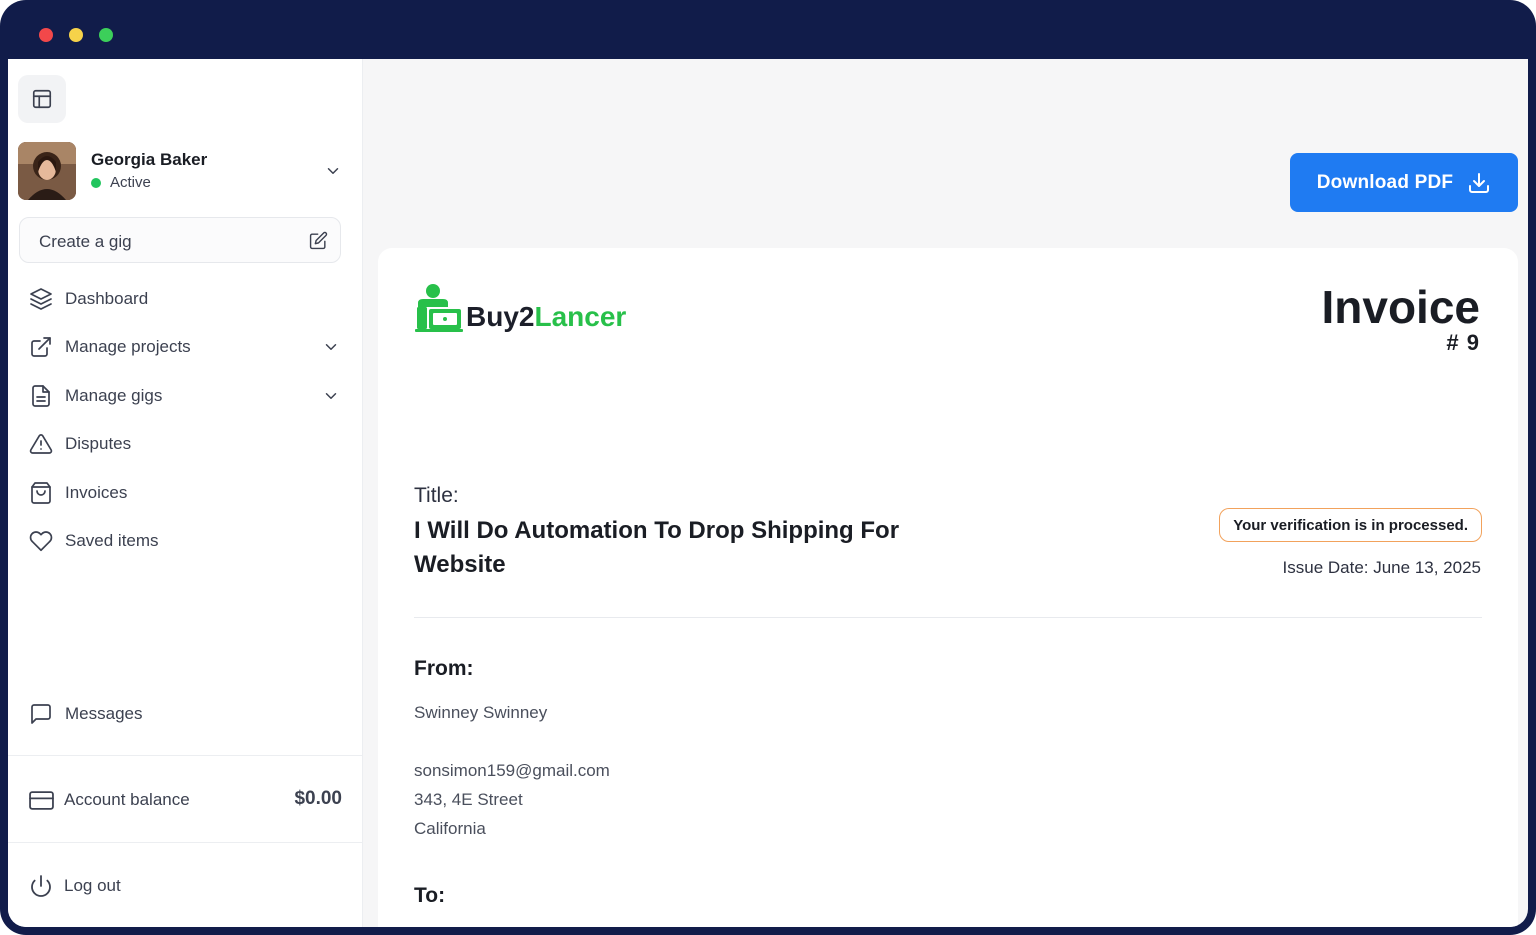 The height and width of the screenshot is (935, 1536). I want to click on profile-name: Georgia Baker, so click(149, 159).